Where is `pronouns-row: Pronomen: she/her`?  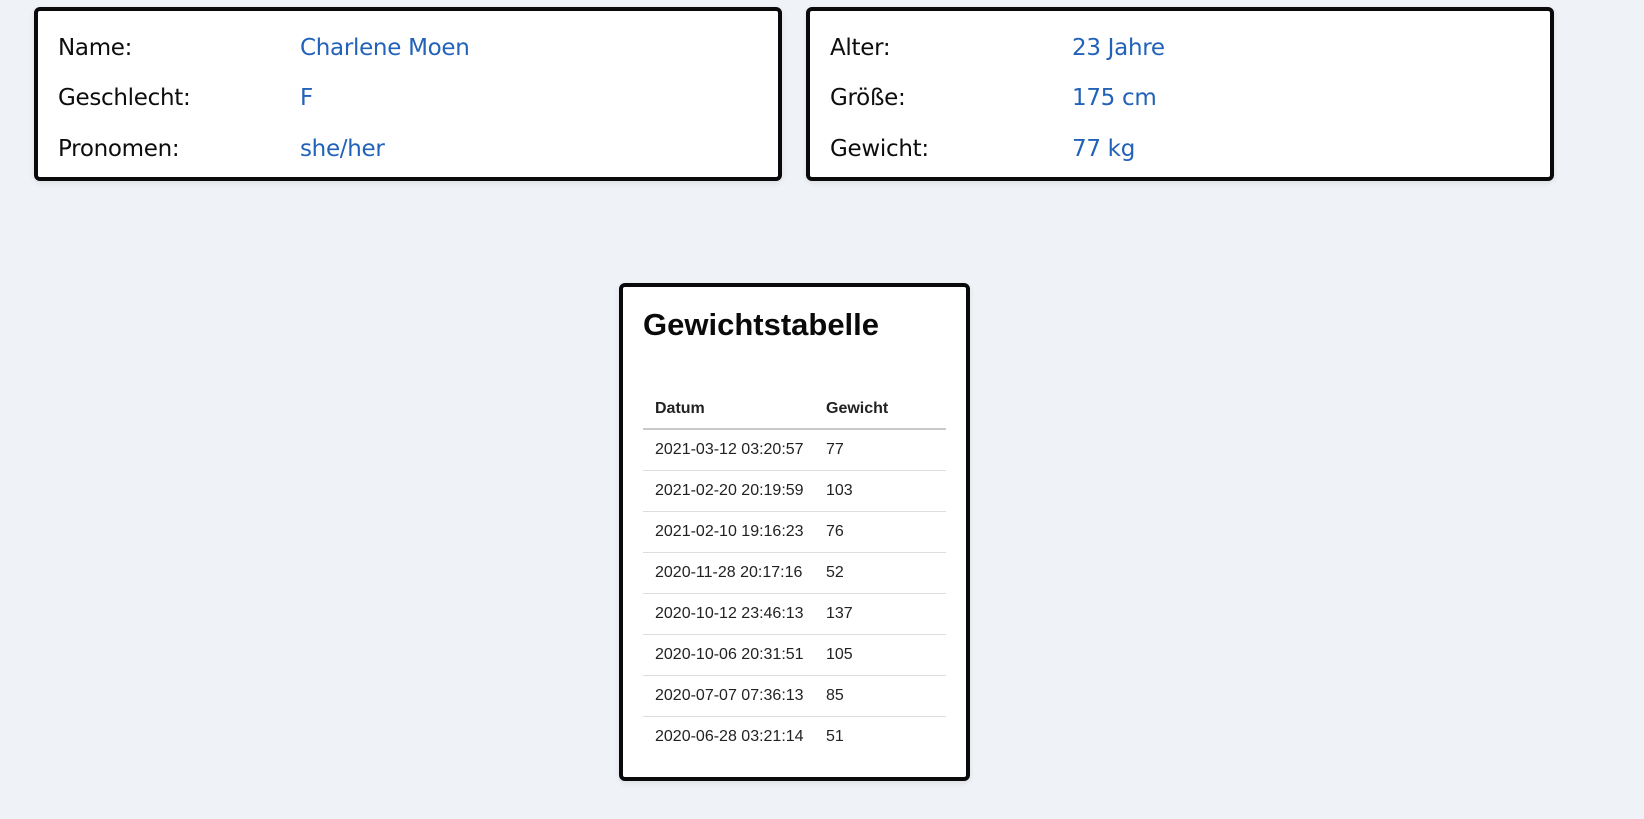 pronouns-row: Pronomen: she/her is located at coordinates (408, 149).